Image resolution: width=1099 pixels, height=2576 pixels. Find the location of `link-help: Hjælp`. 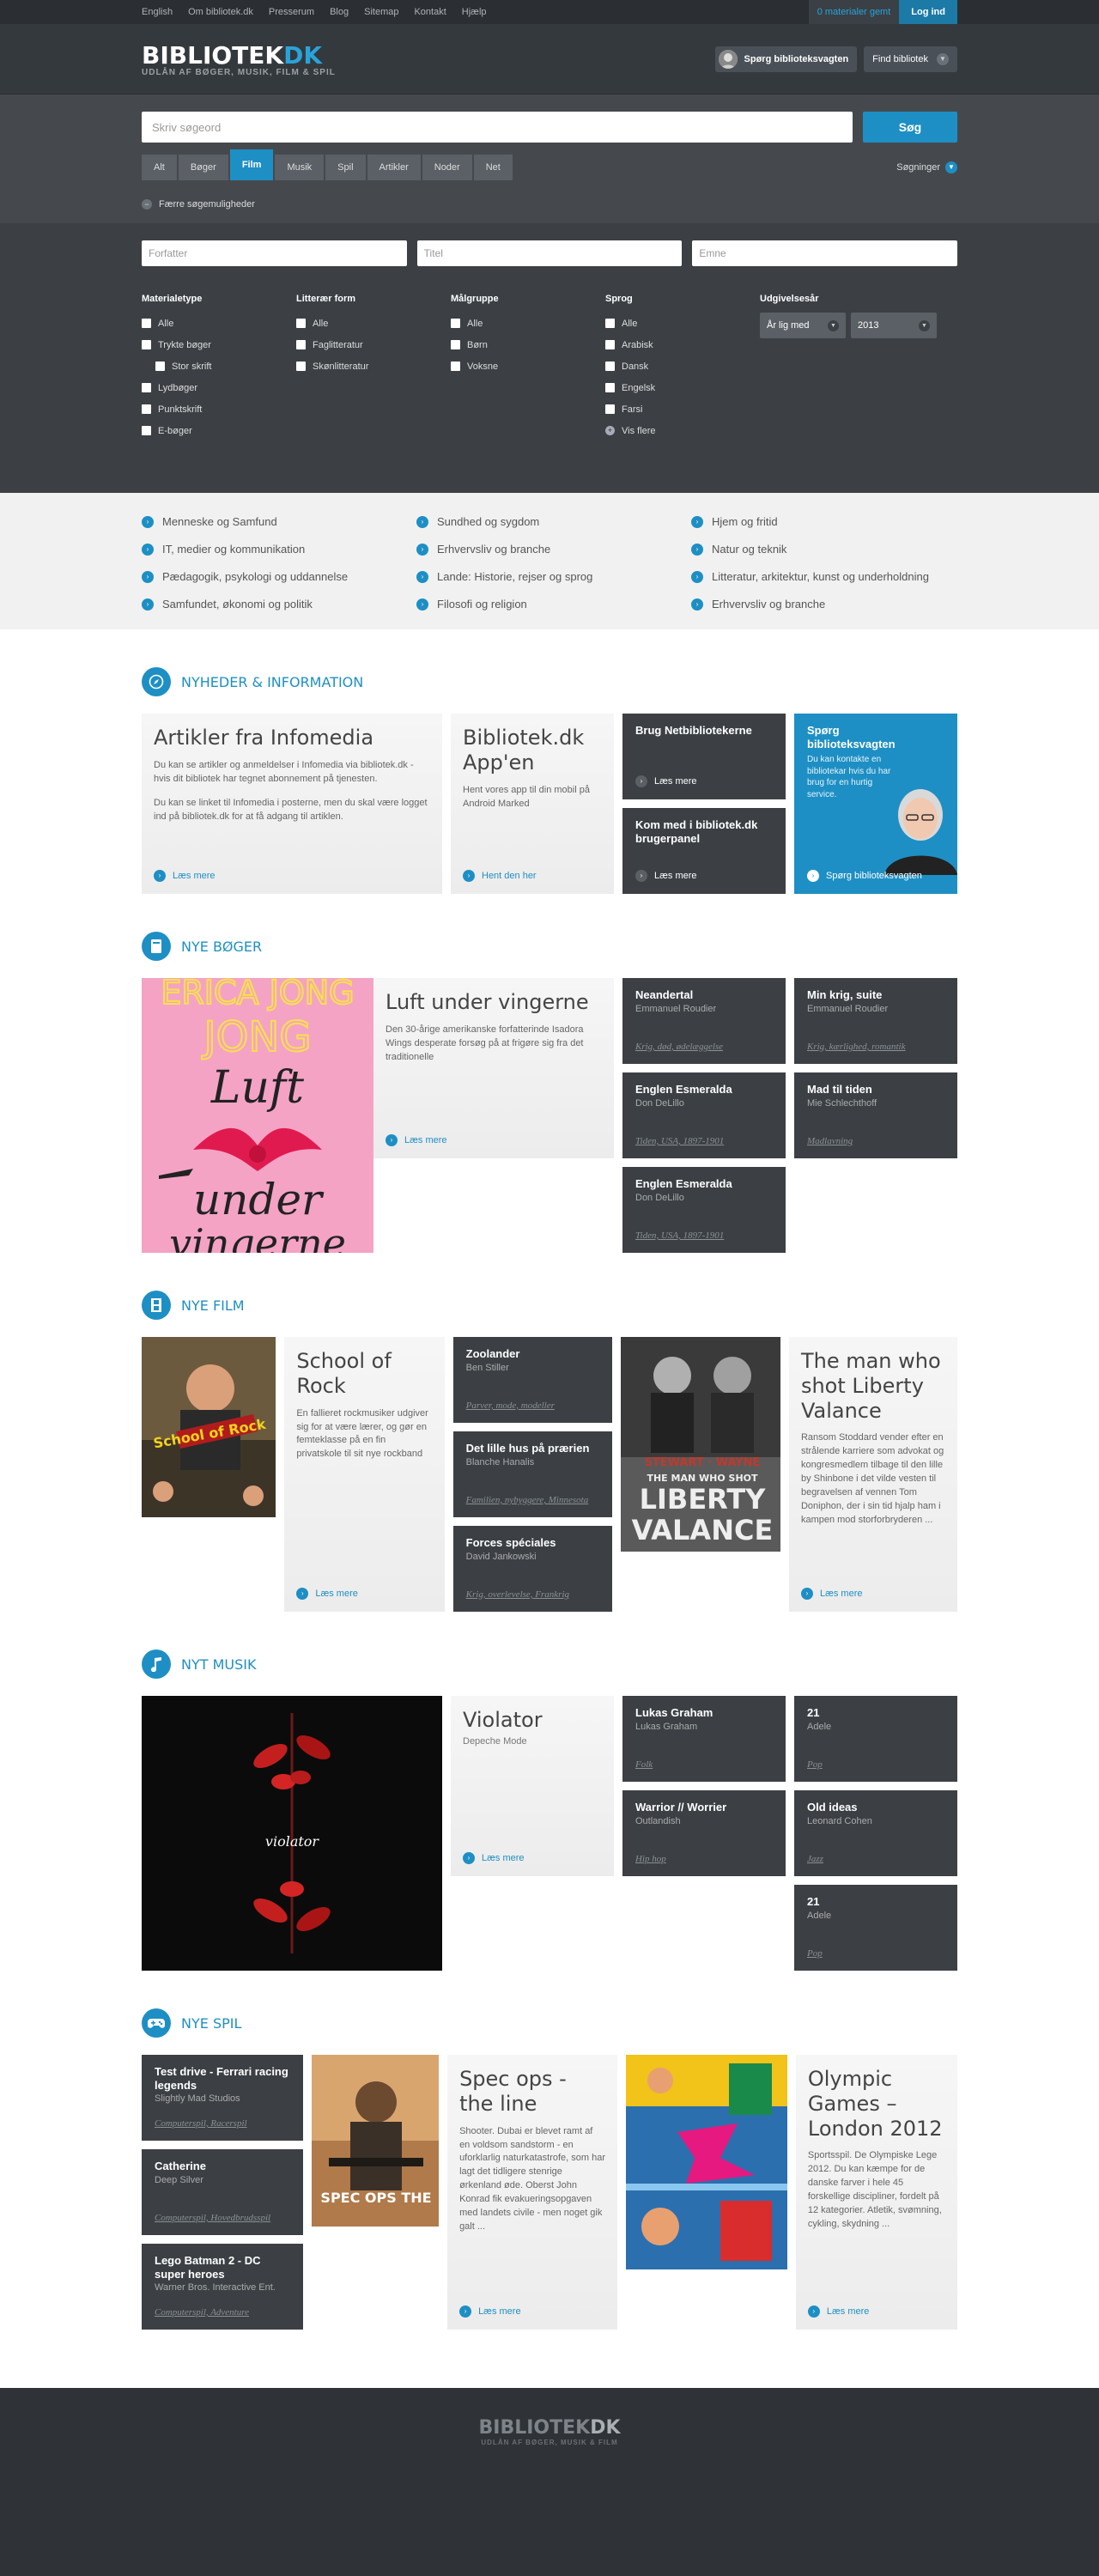

link-help: Hjælp is located at coordinates (474, 12).